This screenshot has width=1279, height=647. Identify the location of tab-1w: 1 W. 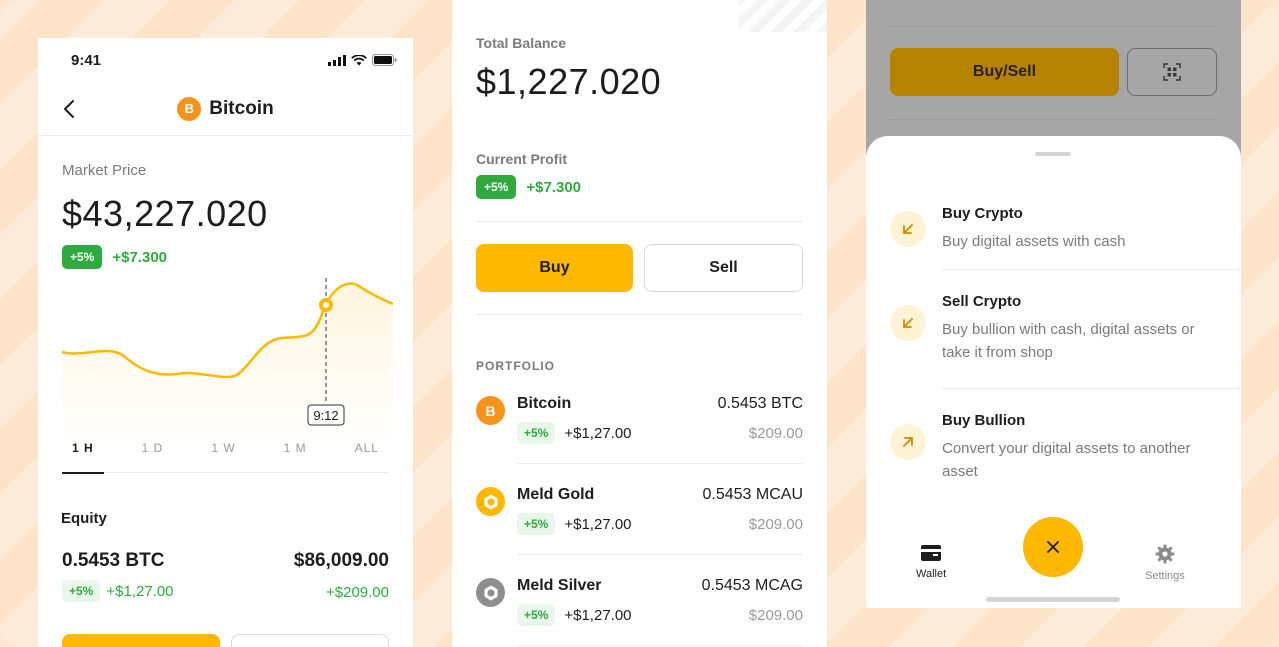
(223, 455).